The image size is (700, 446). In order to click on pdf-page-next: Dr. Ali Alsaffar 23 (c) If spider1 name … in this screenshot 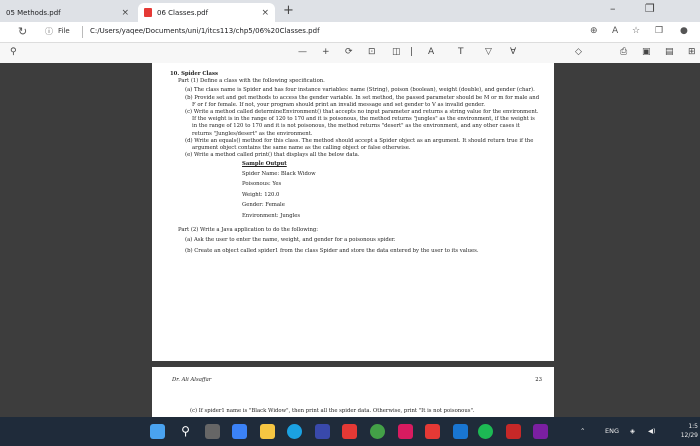, I will do `click(353, 392)`.